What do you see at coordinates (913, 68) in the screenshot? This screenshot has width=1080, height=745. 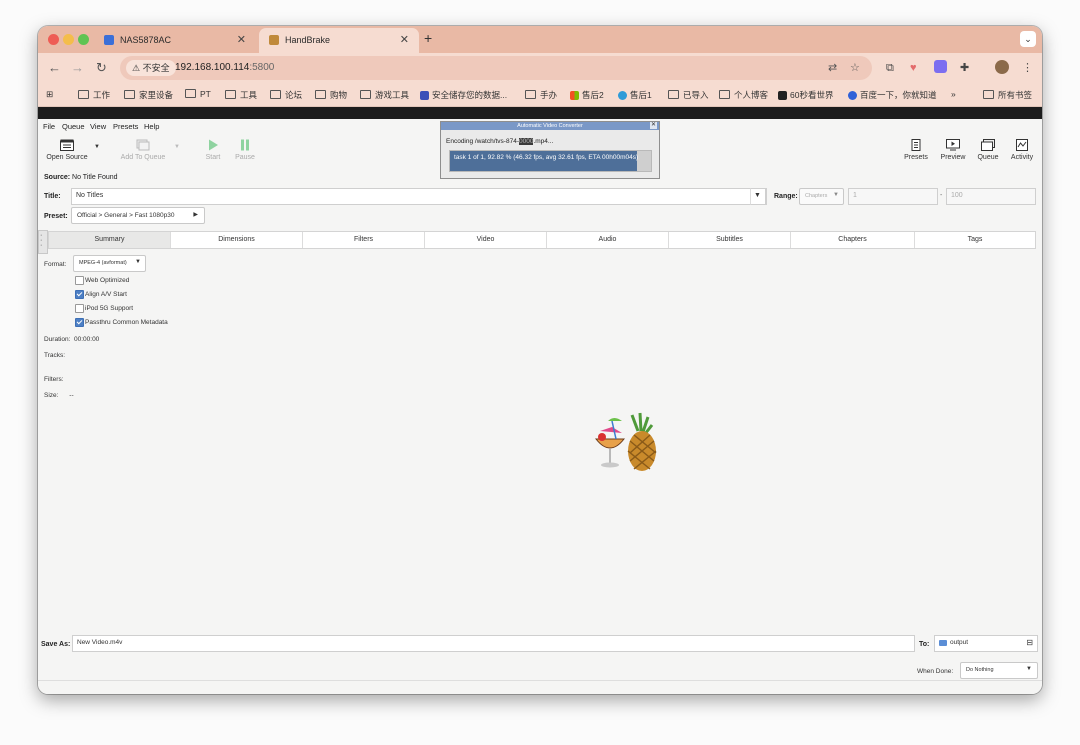 I see `extension-red-icon: ♥` at bounding box center [913, 68].